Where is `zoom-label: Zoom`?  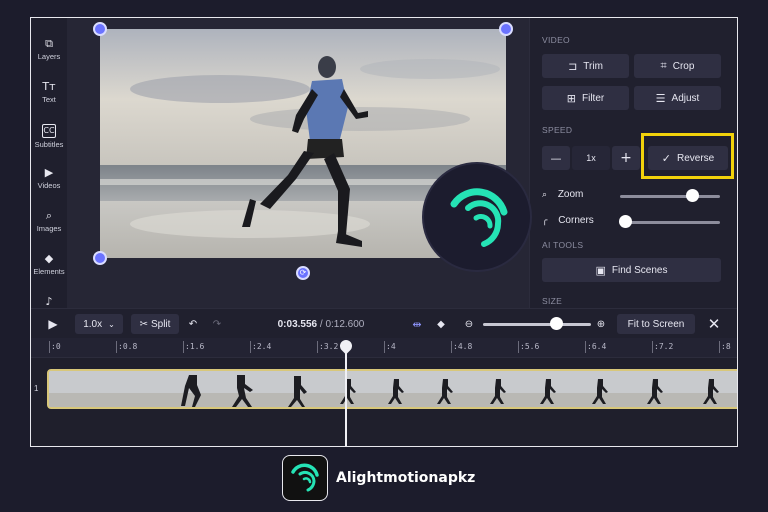
zoom-label: Zoom is located at coordinates (570, 194).